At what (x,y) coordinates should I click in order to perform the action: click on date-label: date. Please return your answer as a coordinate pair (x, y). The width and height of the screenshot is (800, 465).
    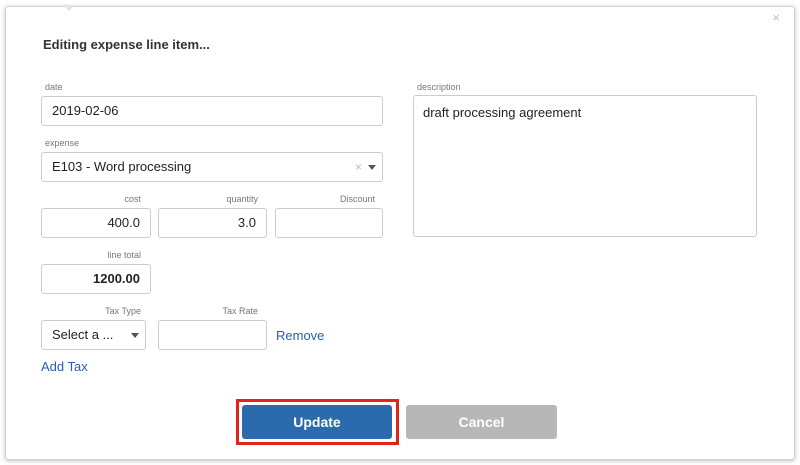
    Looking at the image, I should click on (54, 87).